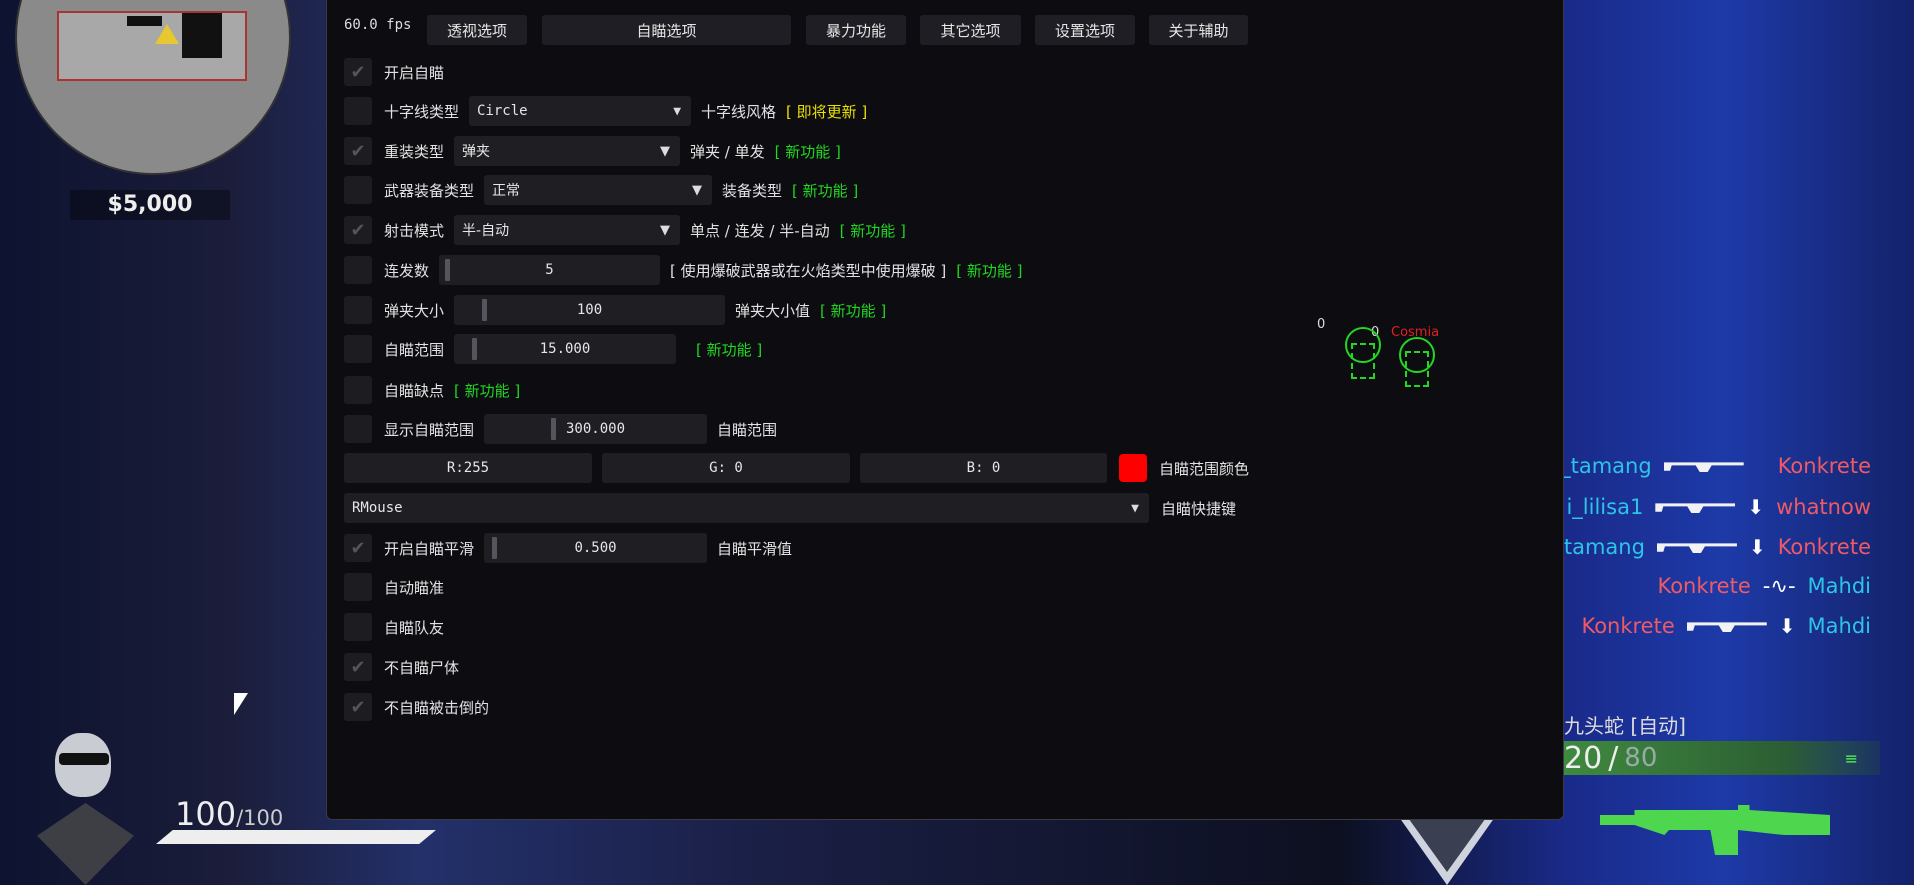  I want to click on enable-aim-checkbox: ✔, so click(358, 72).